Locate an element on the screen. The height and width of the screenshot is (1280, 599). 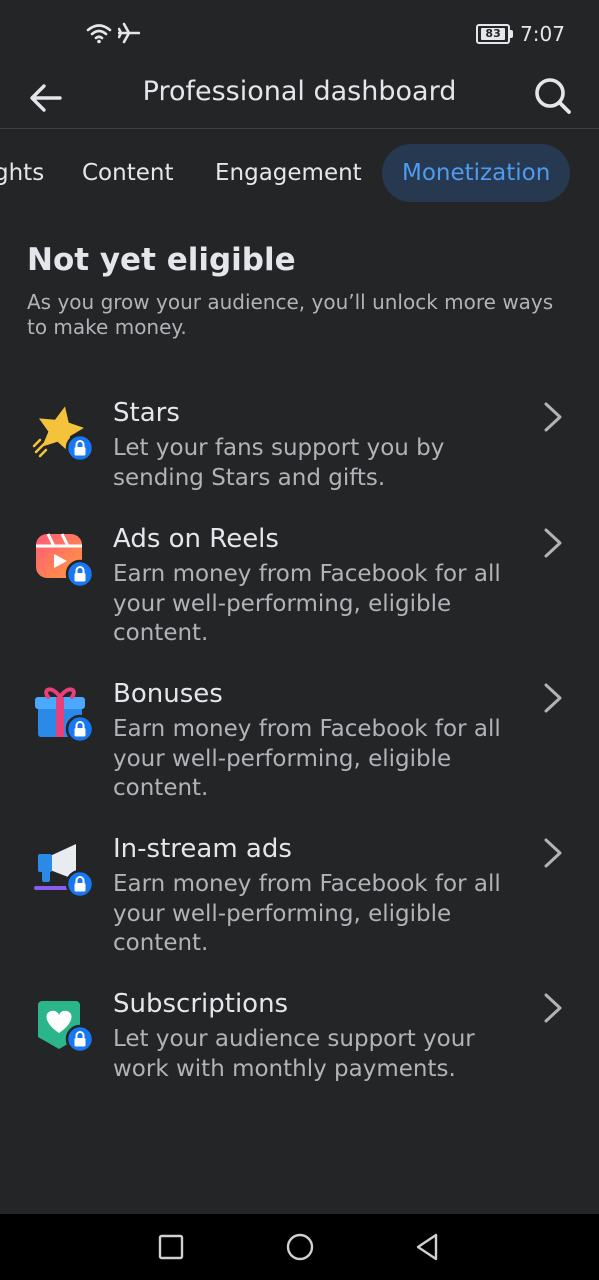
recents-square-icon is located at coordinates (171, 1247).